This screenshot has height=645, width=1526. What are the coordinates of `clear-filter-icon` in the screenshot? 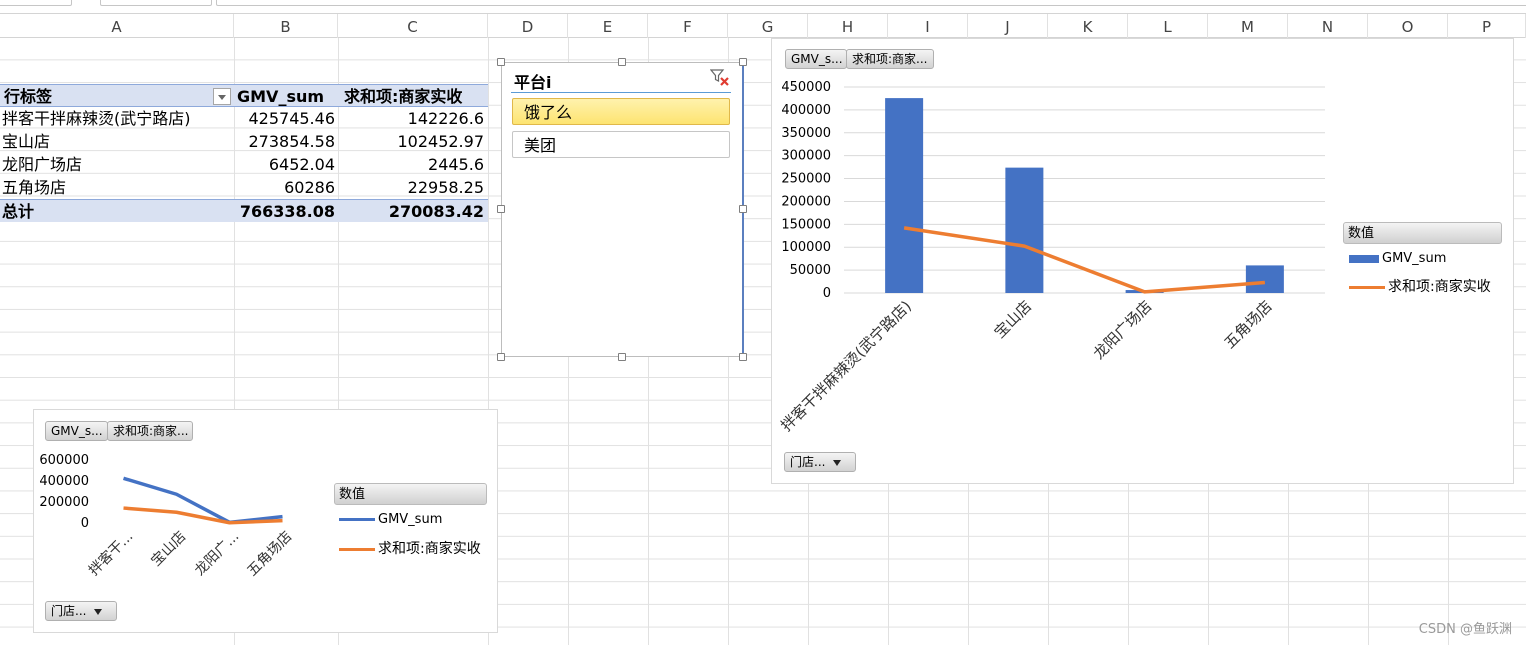 It's located at (720, 78).